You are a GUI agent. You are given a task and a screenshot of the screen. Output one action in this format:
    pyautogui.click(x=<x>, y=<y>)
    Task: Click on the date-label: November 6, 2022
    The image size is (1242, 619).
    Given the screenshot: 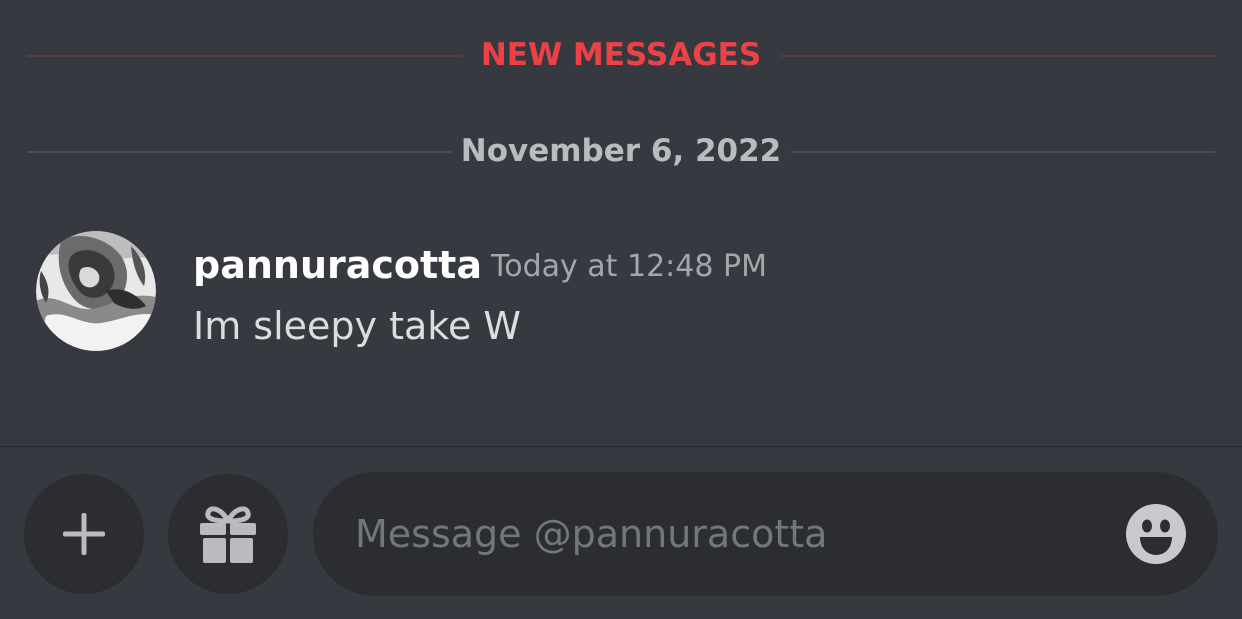 What is the action you would take?
    pyautogui.click(x=621, y=151)
    